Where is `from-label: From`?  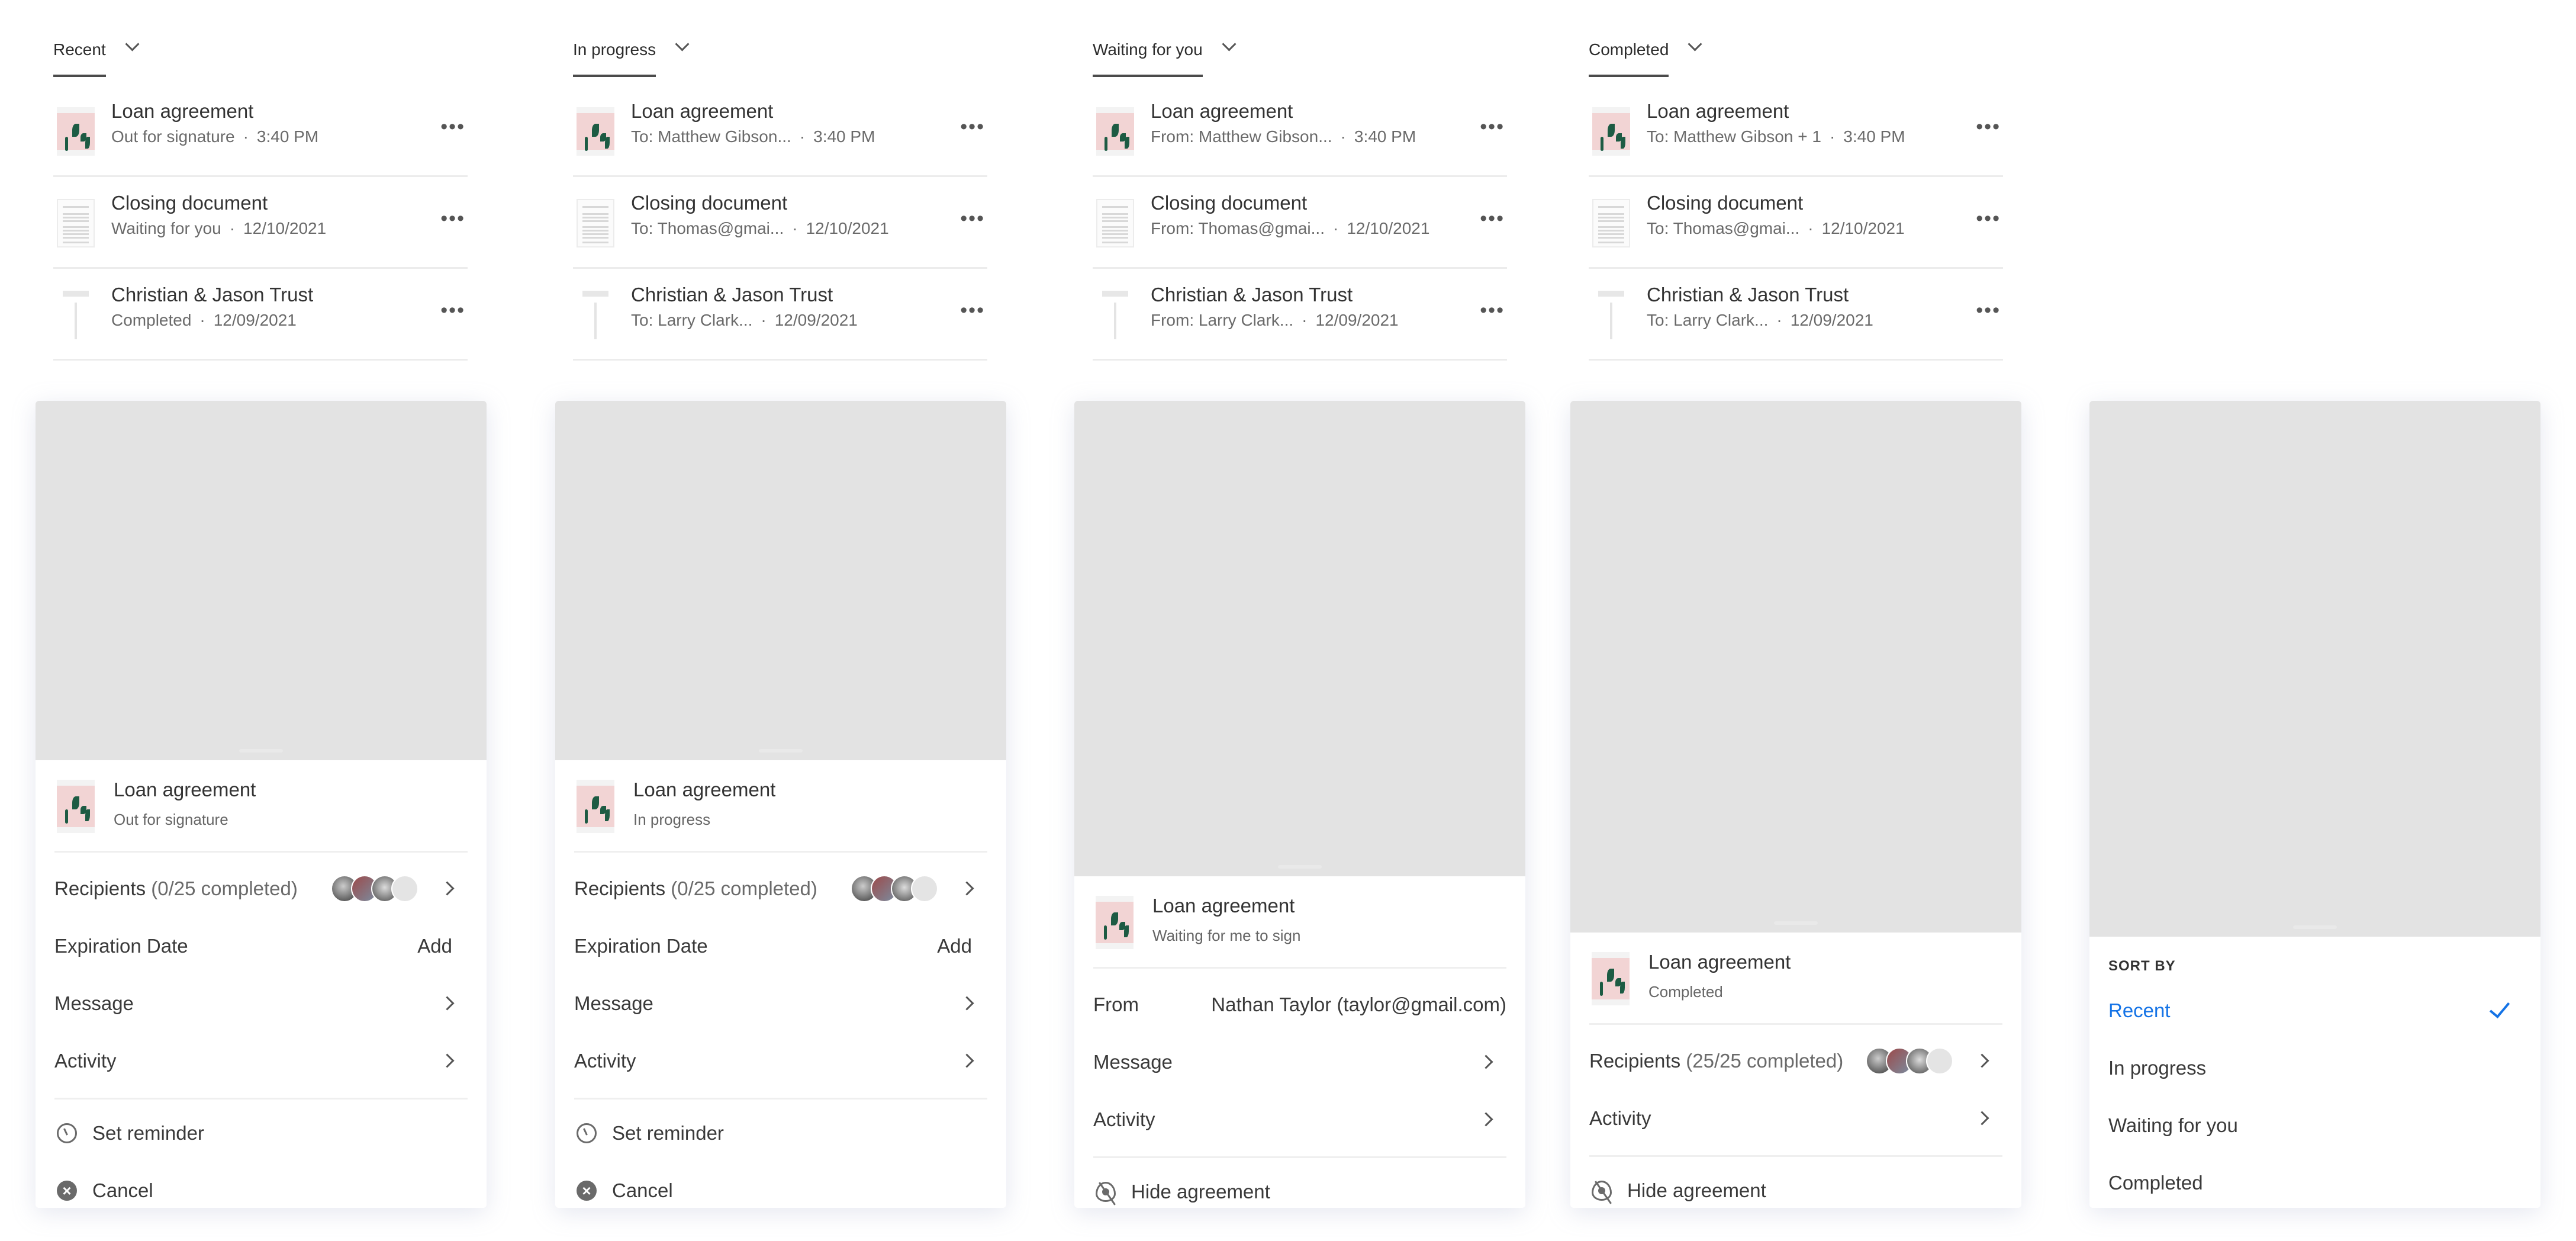
from-label: From is located at coordinates (1116, 1004).